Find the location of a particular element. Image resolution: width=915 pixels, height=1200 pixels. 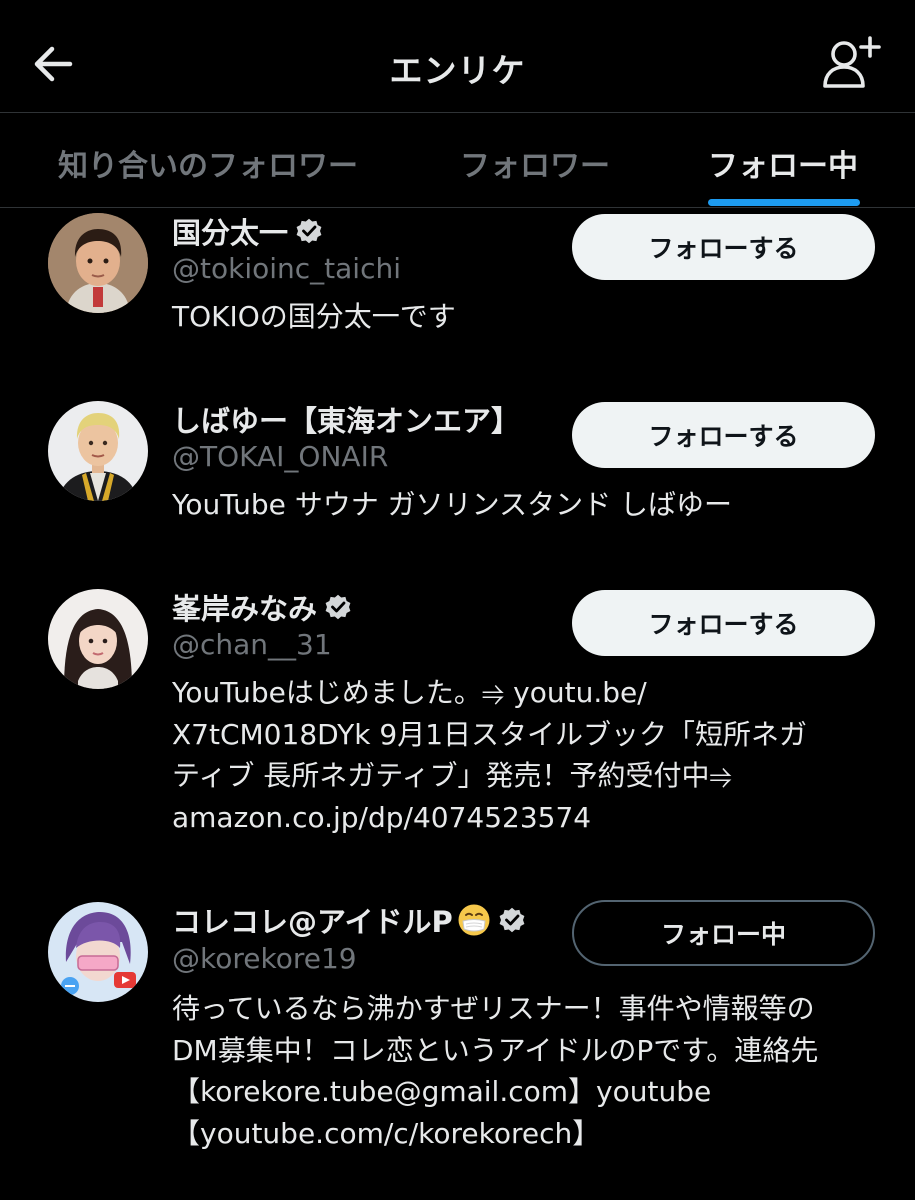

display-name: 峯岸みなみ is located at coordinates (245, 609).